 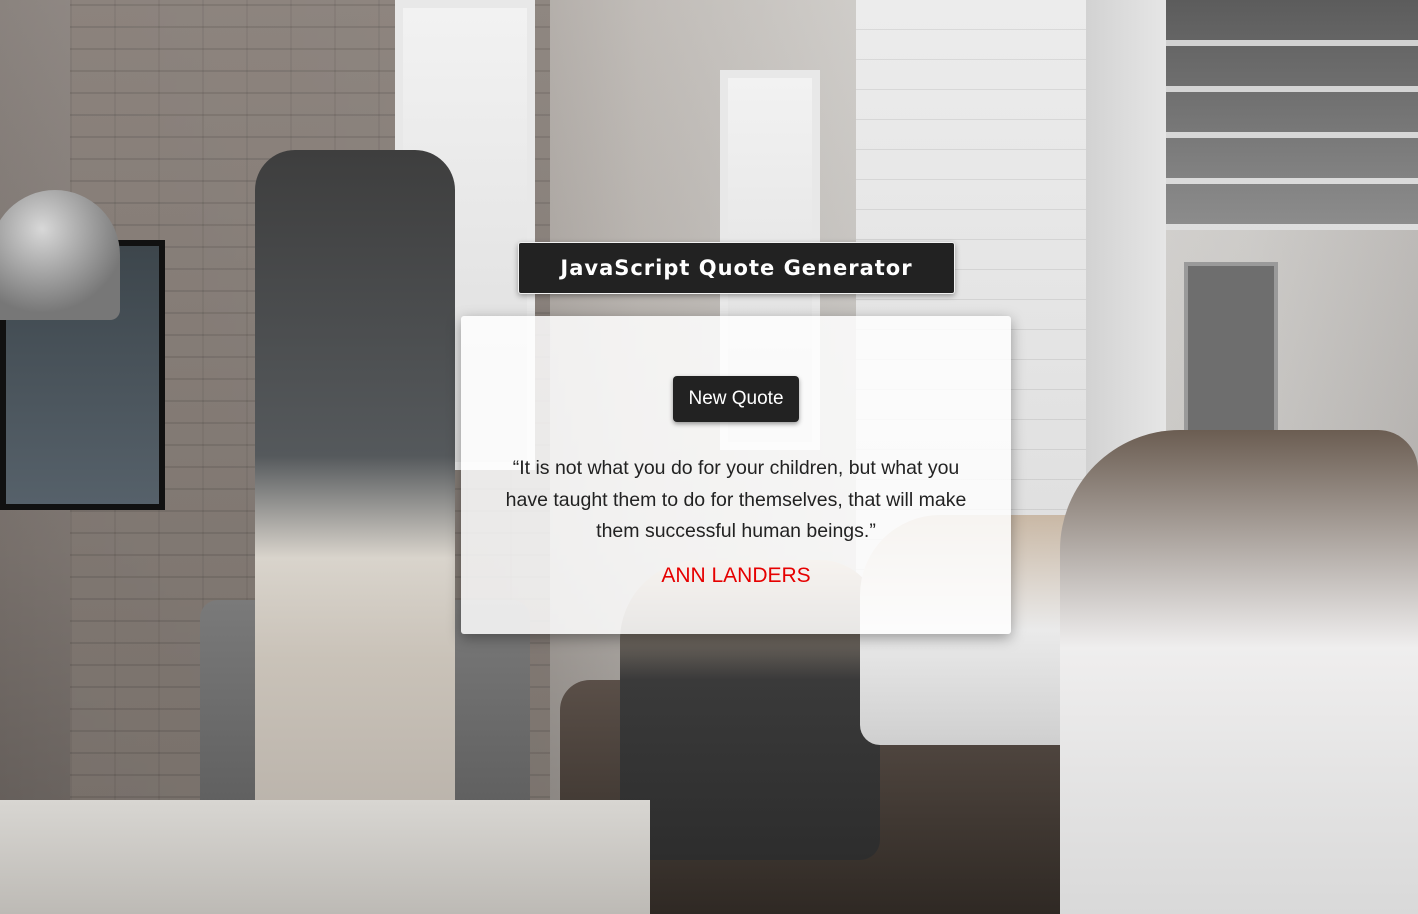 What do you see at coordinates (325, 857) in the screenshot?
I see `table` at bounding box center [325, 857].